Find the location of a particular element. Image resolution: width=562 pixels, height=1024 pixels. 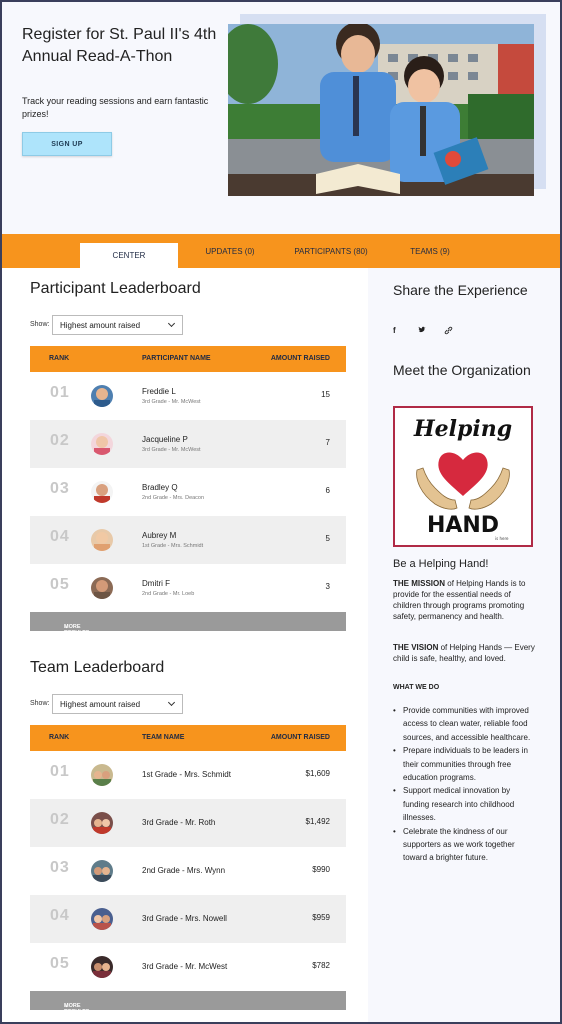

table-row: 03 2nd Grade - Mrs. Wynn $990 is located at coordinates (188, 871).